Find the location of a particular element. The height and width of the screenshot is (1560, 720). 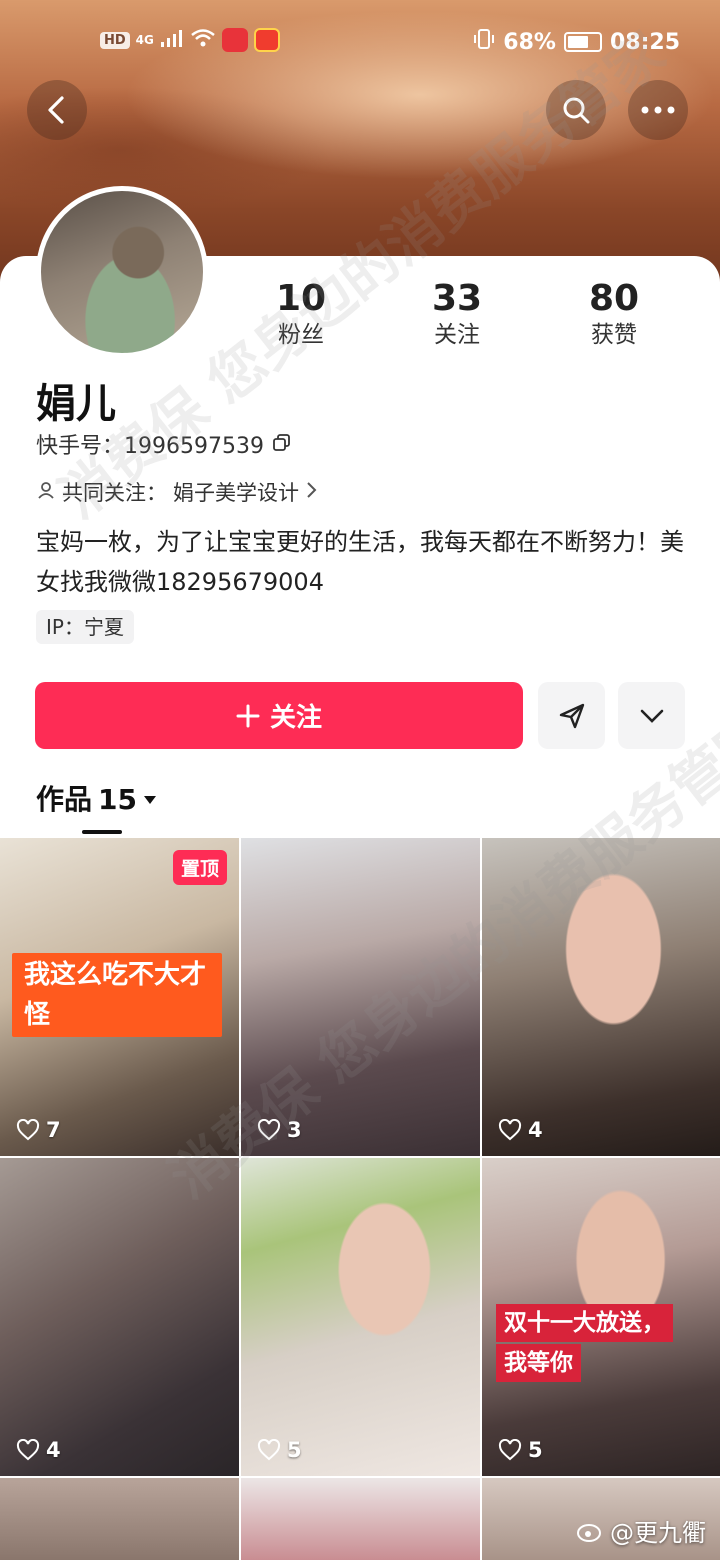

stat-following: 33 关注 is located at coordinates (457, 314).